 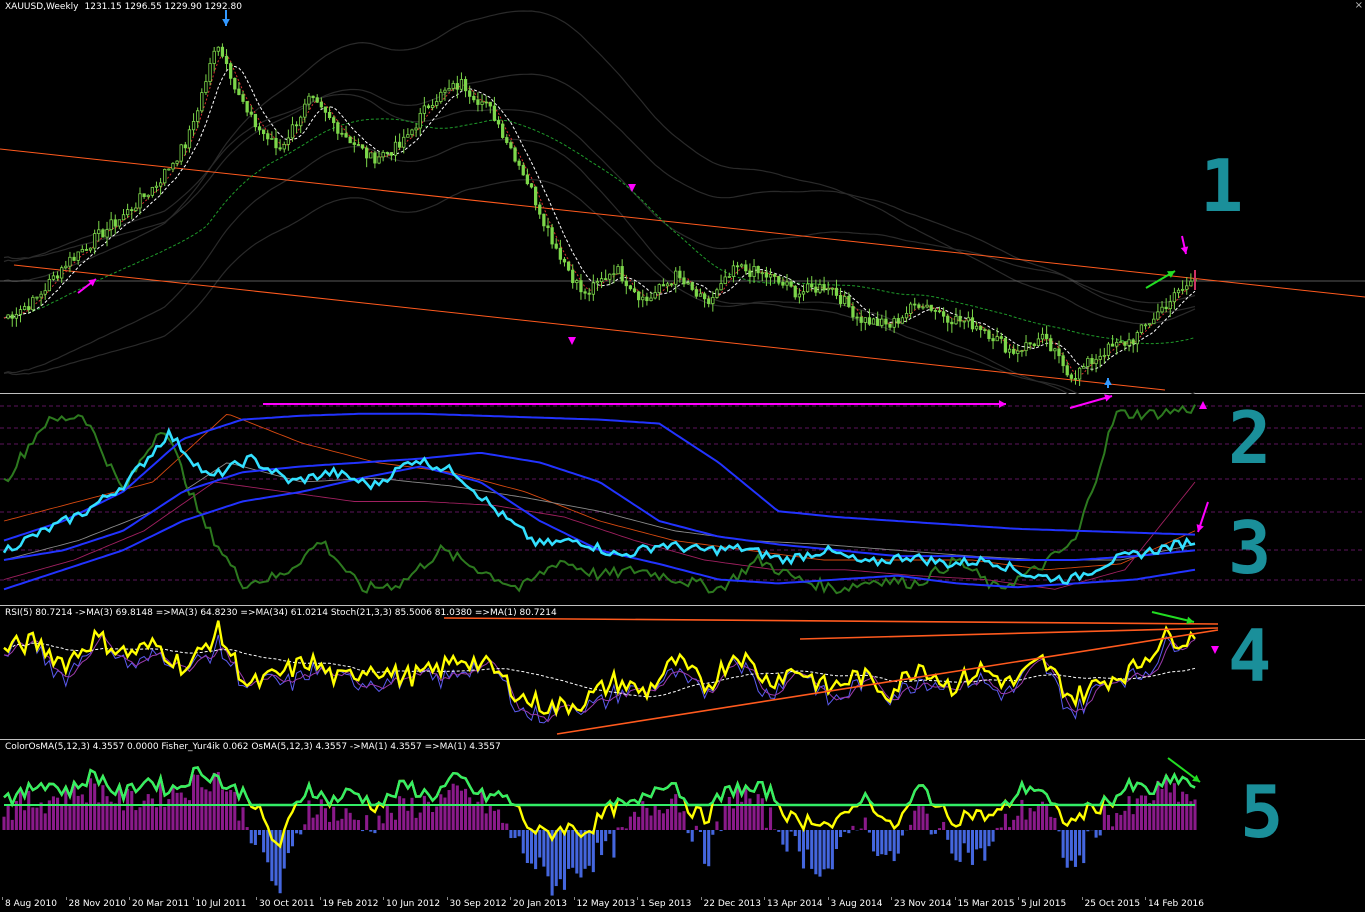 I want to click on rsi-support-line, so click(x=887, y=682).